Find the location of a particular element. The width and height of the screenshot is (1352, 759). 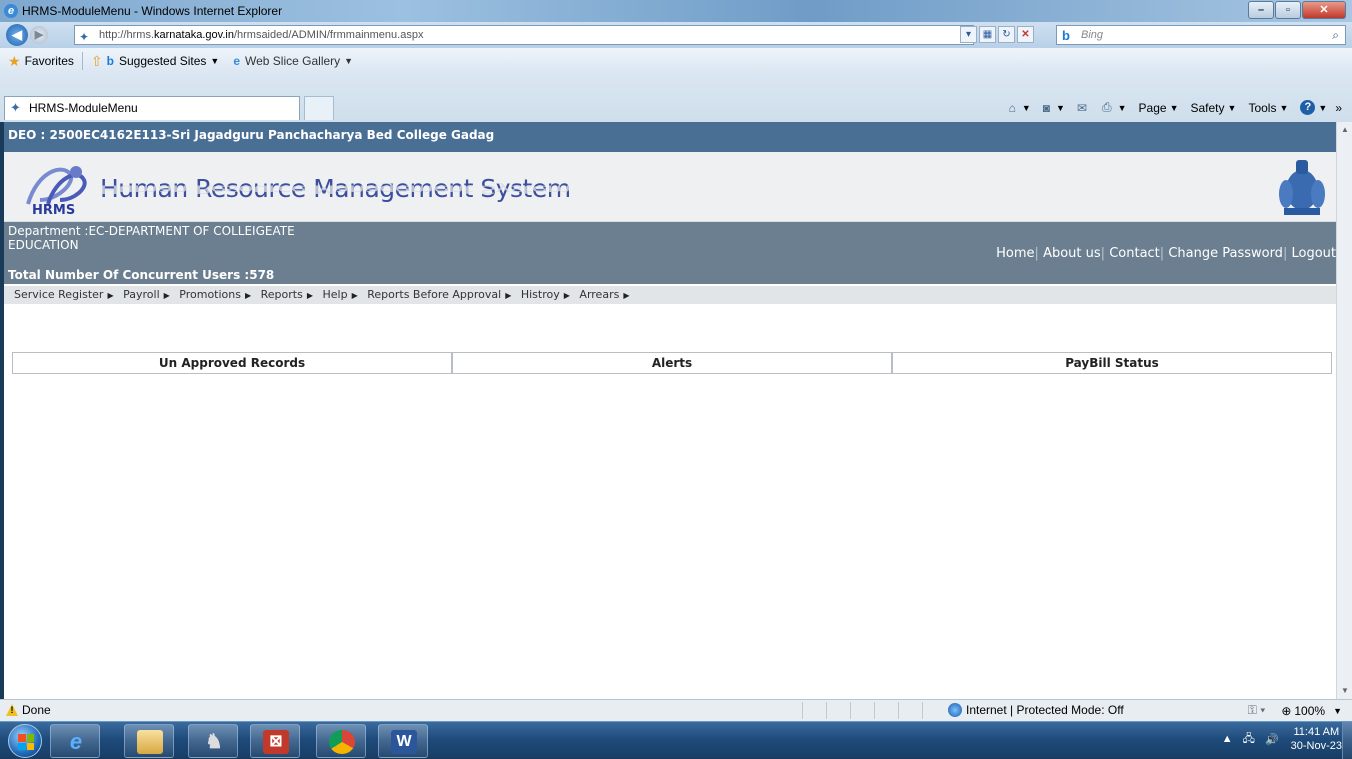

refresh-icon: ↻ is located at coordinates (1006, 34).